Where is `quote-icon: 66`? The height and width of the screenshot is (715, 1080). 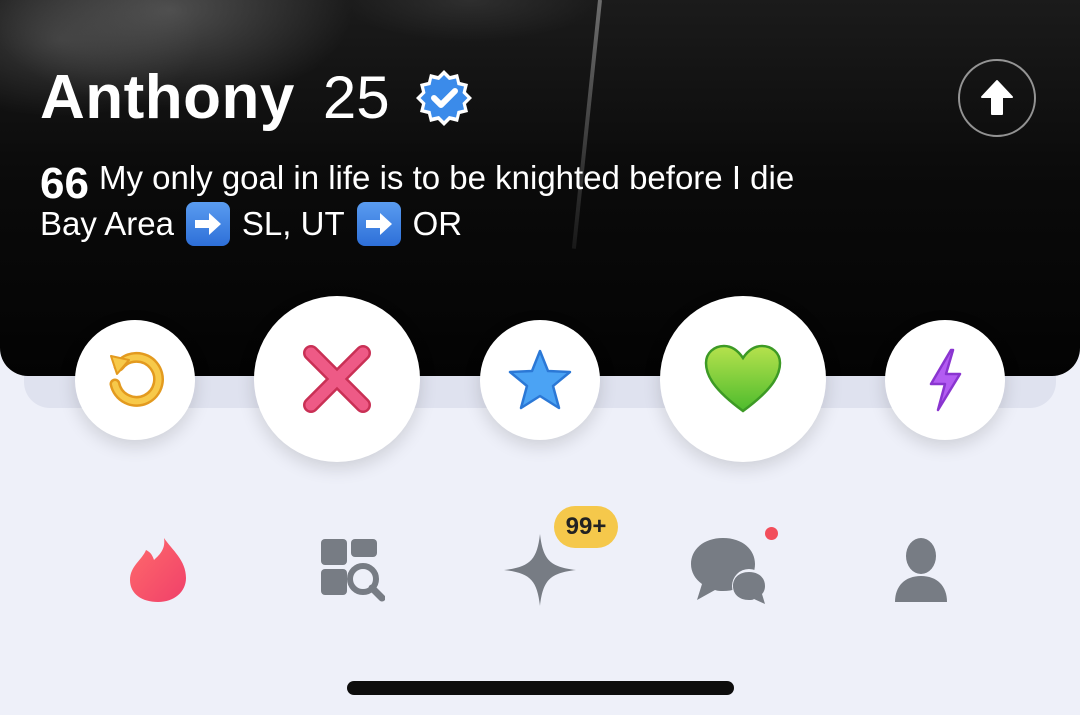 quote-icon: 66 is located at coordinates (64, 183).